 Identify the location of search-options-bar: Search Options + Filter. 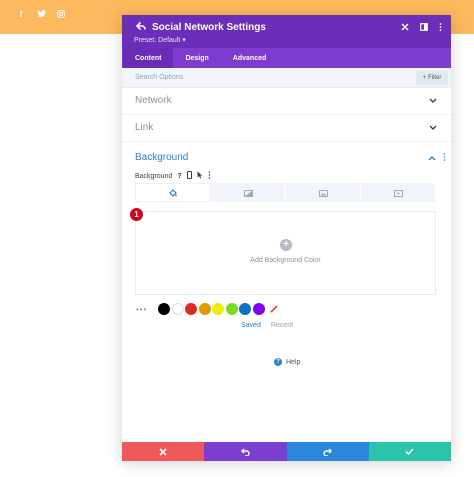
(286, 78).